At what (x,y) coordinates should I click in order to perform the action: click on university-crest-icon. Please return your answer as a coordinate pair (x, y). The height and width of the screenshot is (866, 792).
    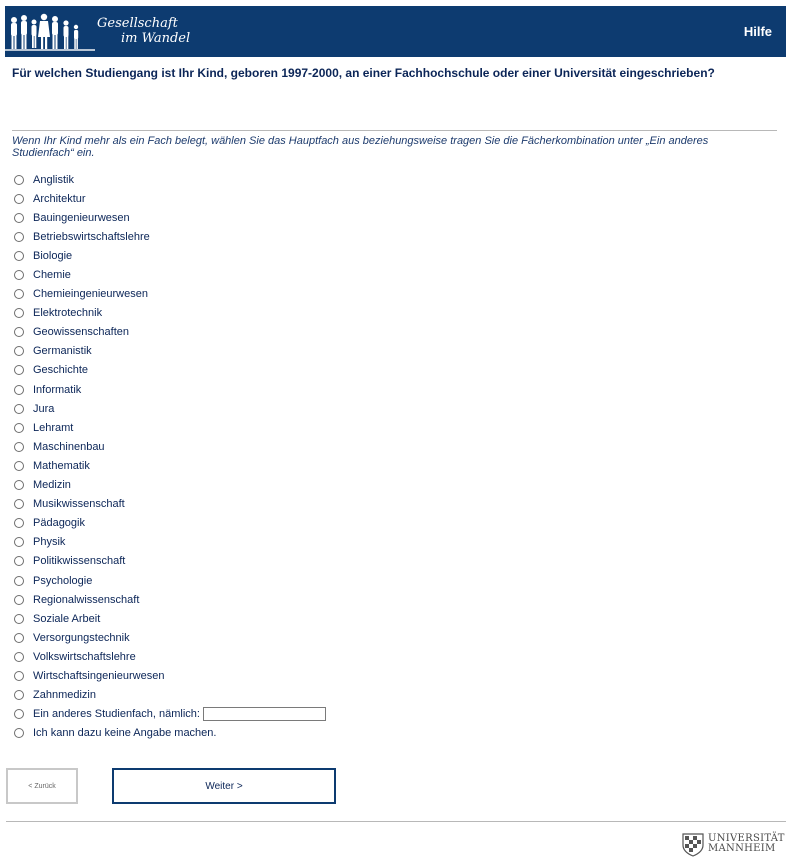
    Looking at the image, I should click on (693, 845).